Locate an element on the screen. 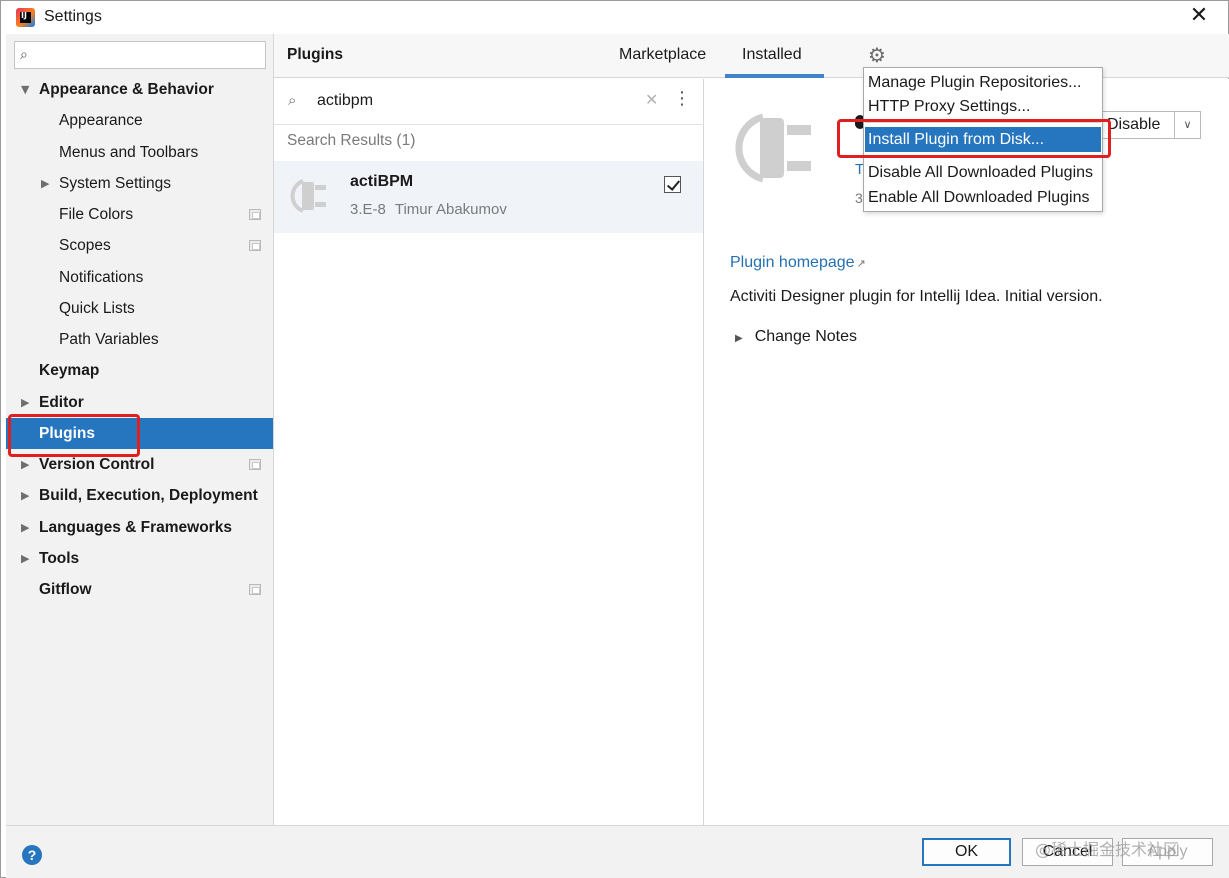 The width and height of the screenshot is (1229, 878). watermark: @稀土掘金技术社区 is located at coordinates (1107, 849).